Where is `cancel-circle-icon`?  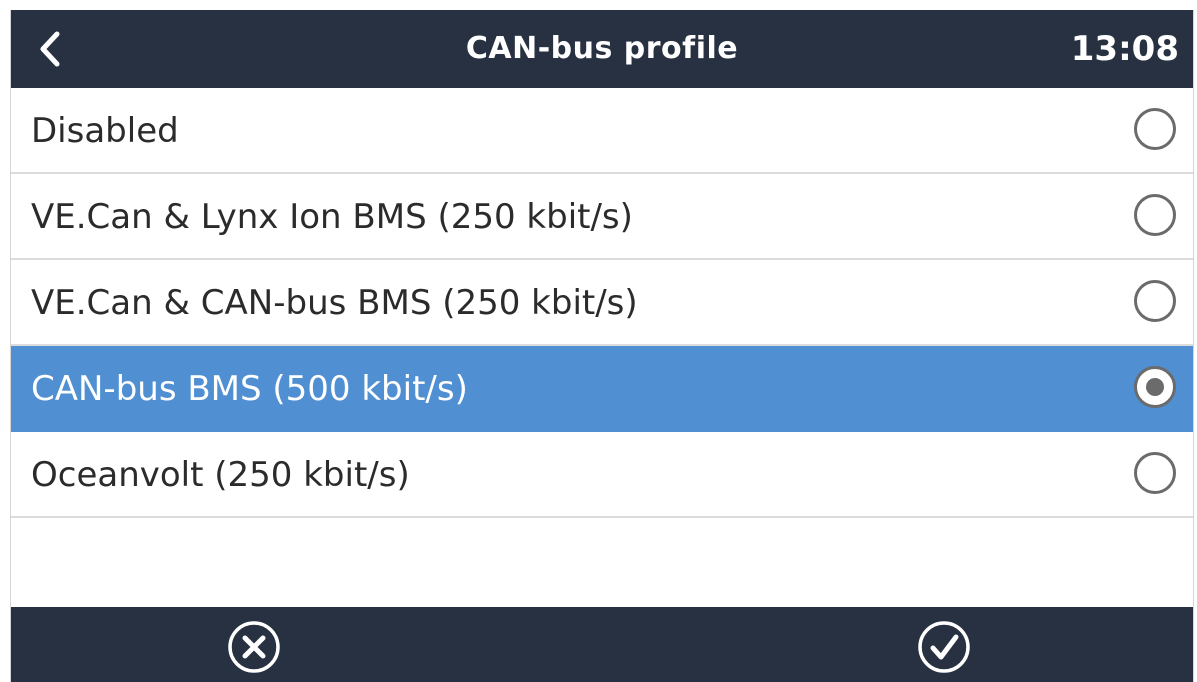 cancel-circle-icon is located at coordinates (254, 647).